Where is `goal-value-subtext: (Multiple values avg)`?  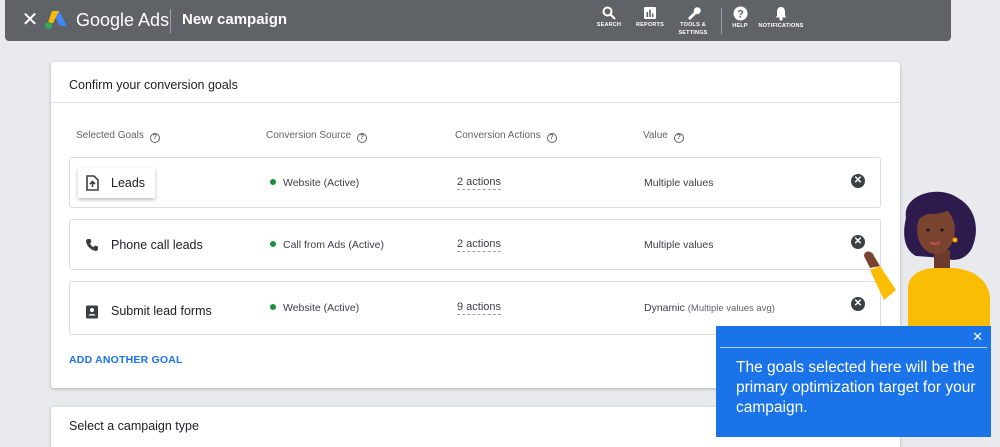 goal-value-subtext: (Multiple values avg) is located at coordinates (731, 308).